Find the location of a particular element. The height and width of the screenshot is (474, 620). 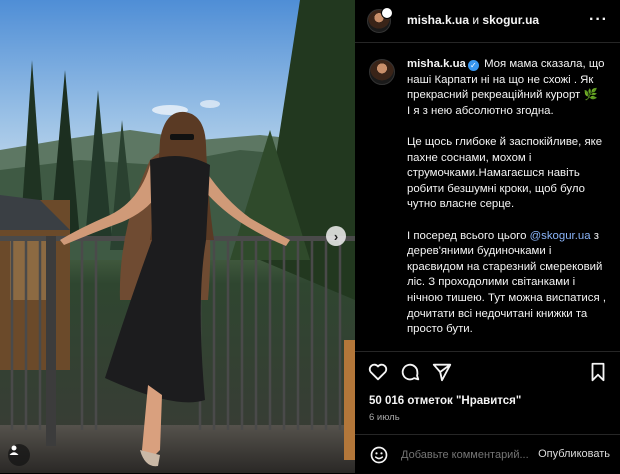

mention-link: @skogur.ua is located at coordinates (560, 236).